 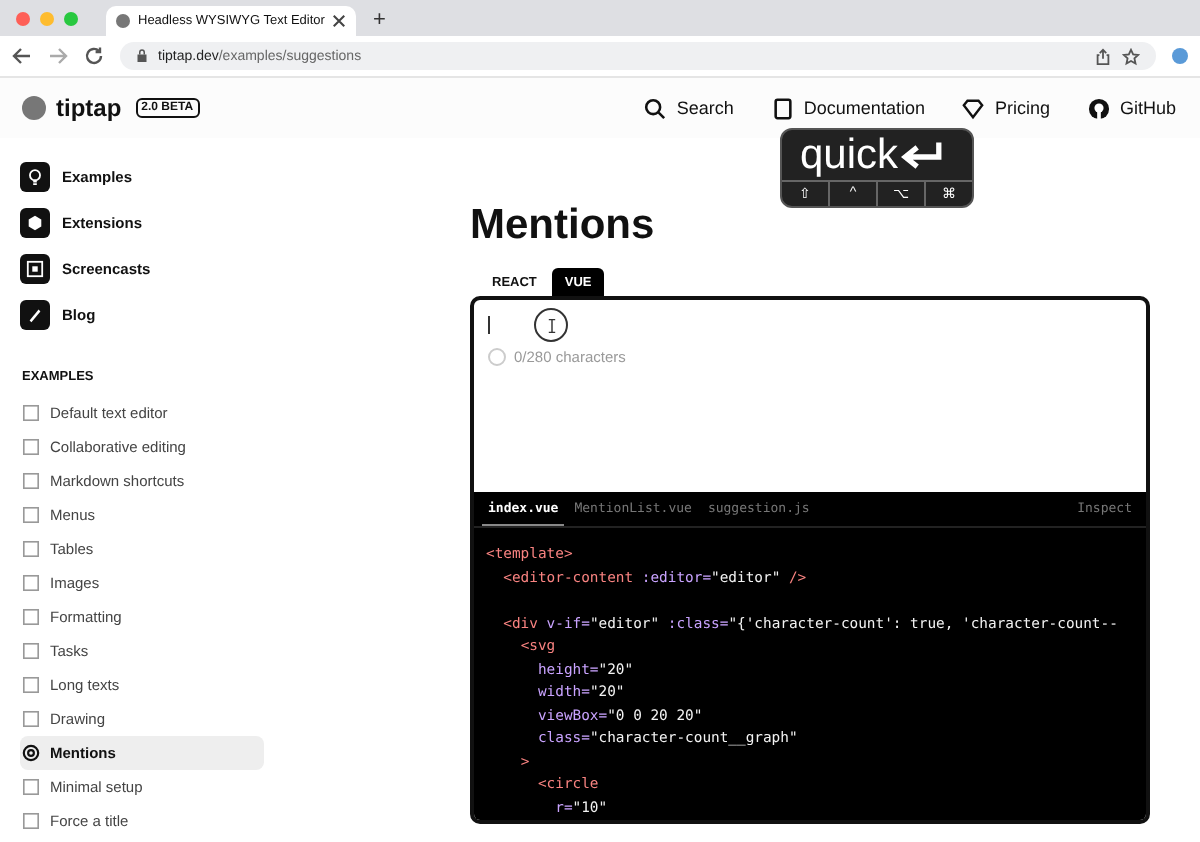 I want to click on pen-icon, so click(x=35, y=315).